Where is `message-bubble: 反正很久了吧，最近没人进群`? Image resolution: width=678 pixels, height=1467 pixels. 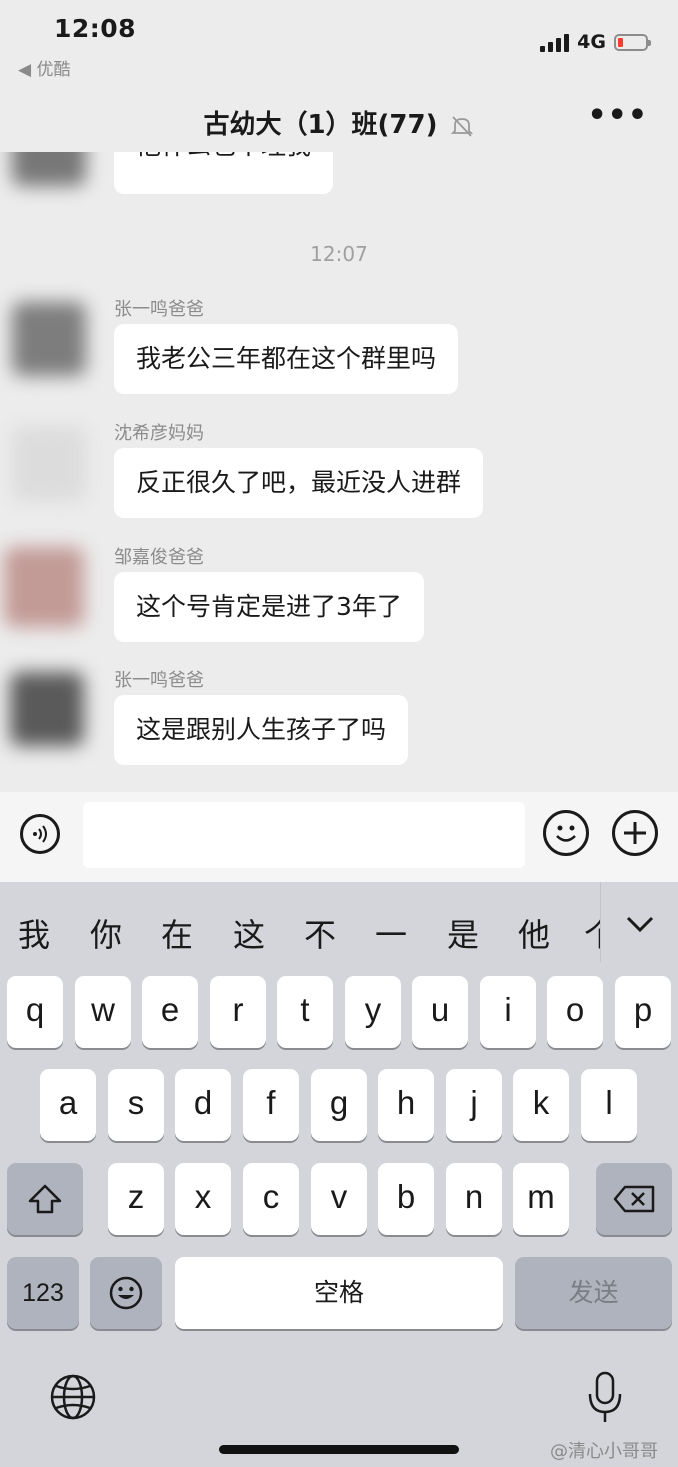
message-bubble: 反正很久了吧，最近没人进群 is located at coordinates (299, 483).